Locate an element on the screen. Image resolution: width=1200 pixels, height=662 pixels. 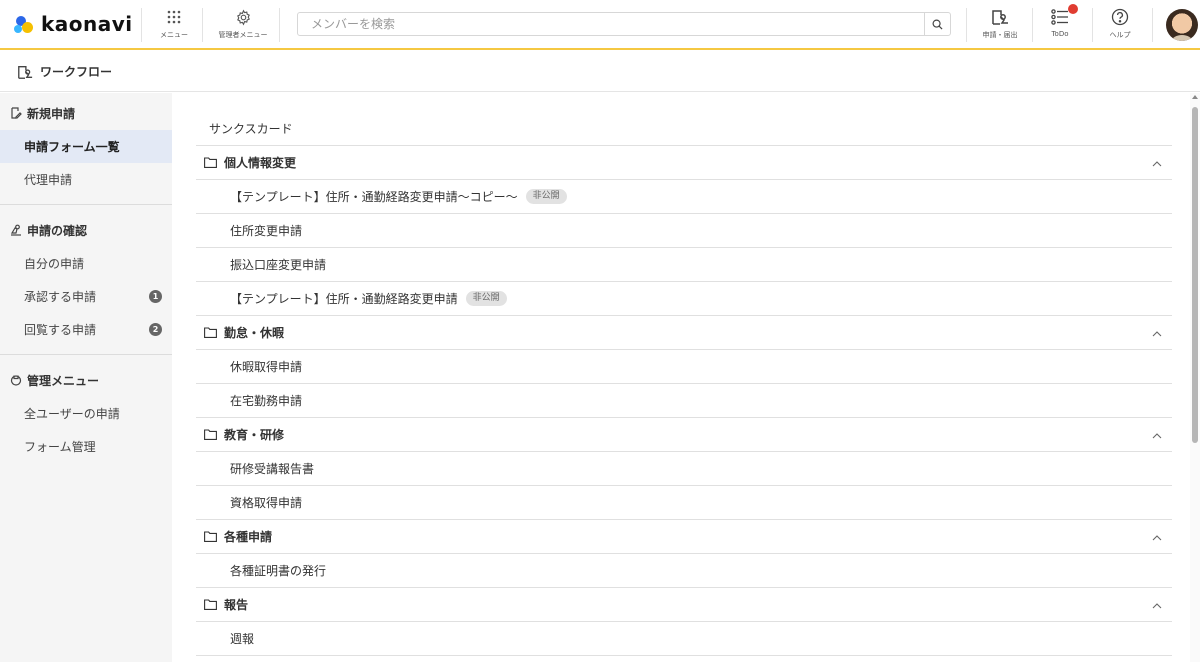
menu-button: メニュー is located at coordinates (174, 26).